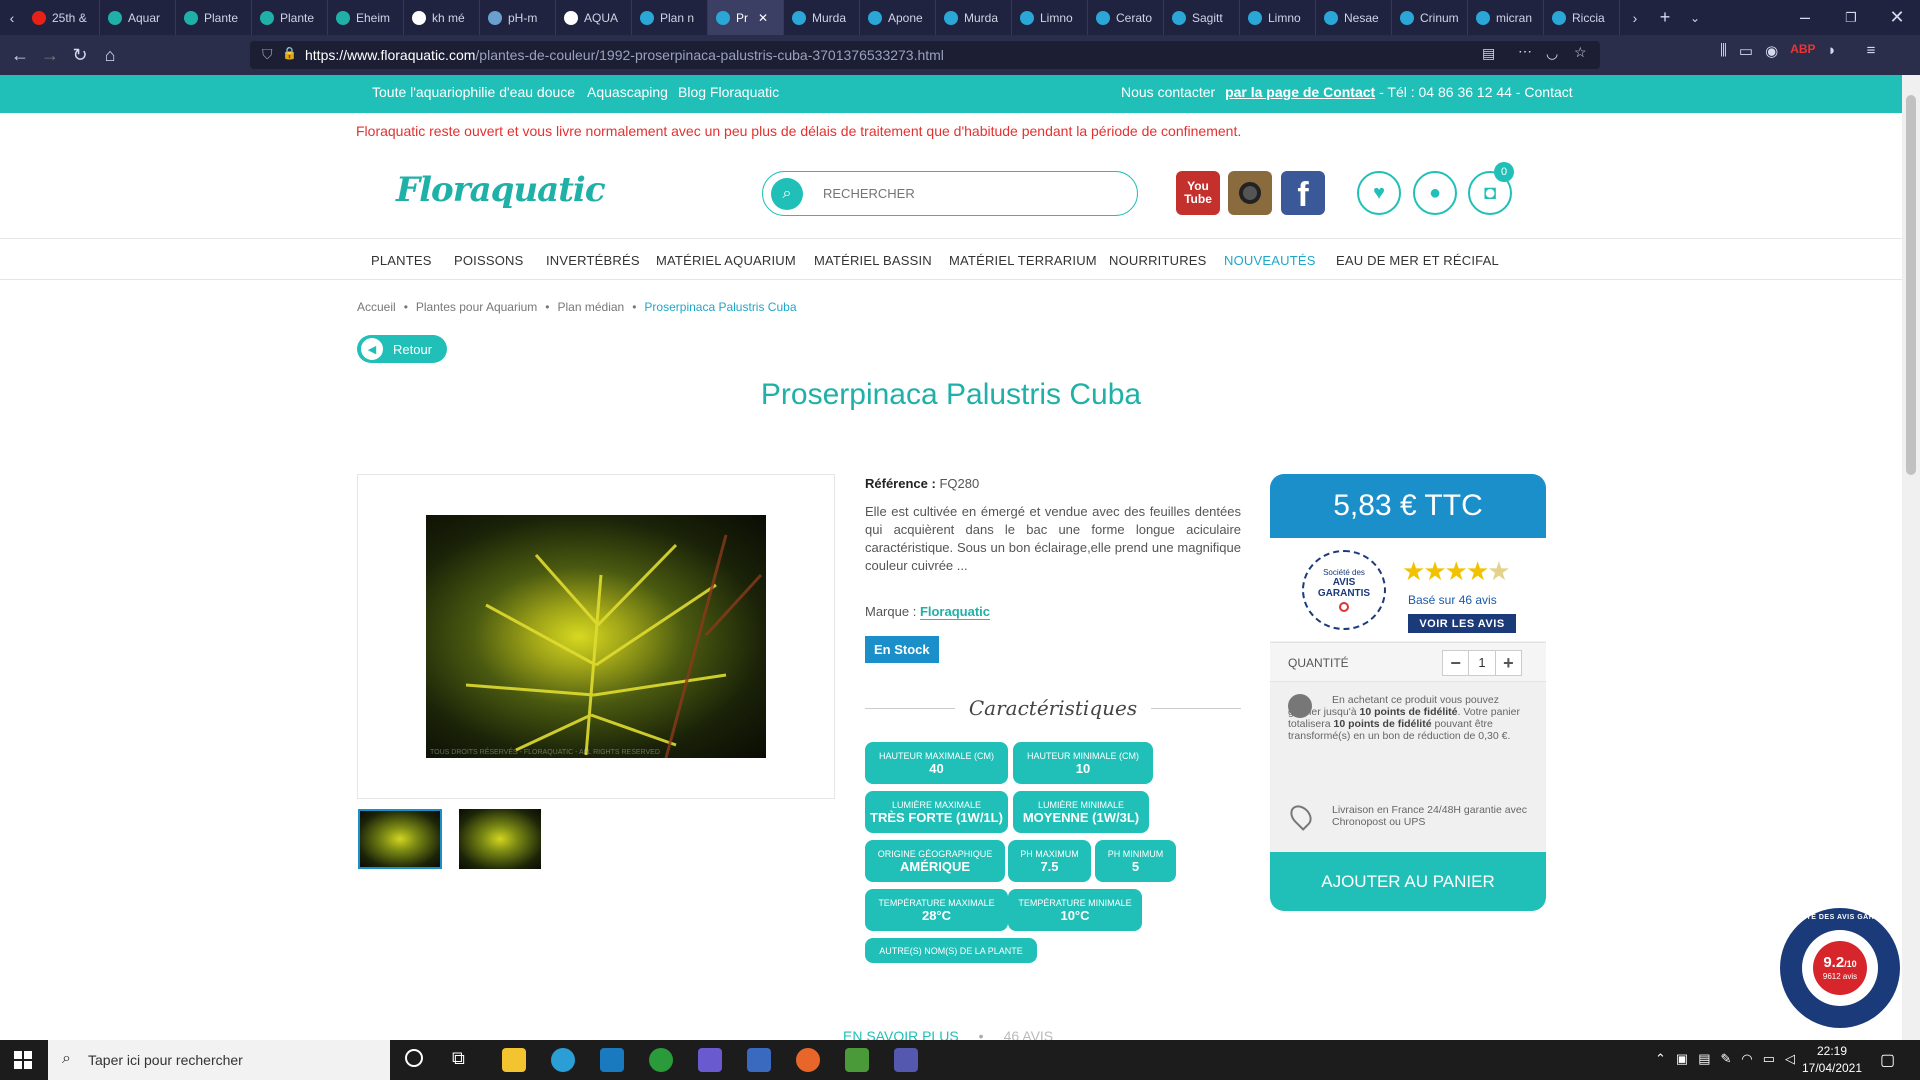  I want to click on close-window-icon: ✕, so click(1897, 18).